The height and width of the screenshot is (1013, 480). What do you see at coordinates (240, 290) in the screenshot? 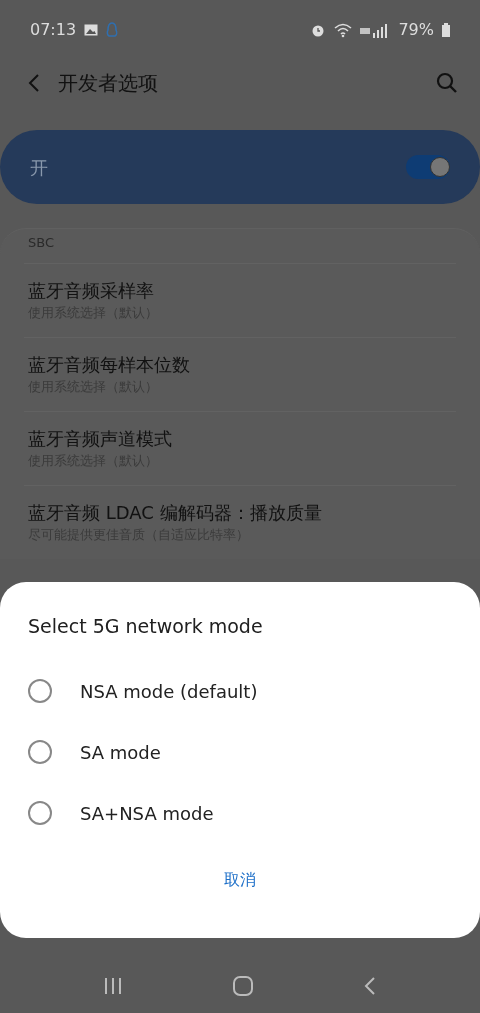
I see `setting-title: 蓝牙音频采样率` at bounding box center [240, 290].